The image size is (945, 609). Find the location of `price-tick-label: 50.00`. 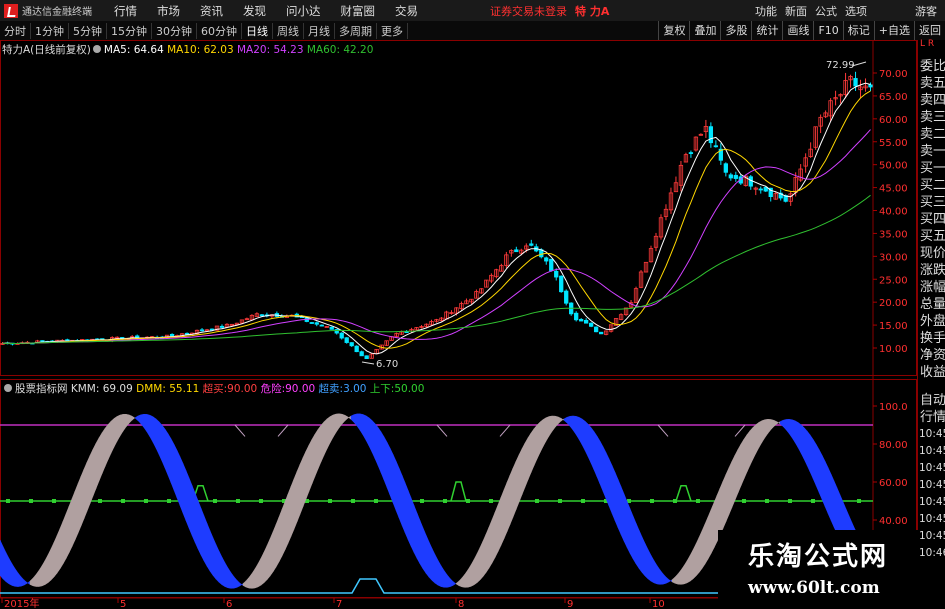

price-tick-label: 50.00 is located at coordinates (893, 166).